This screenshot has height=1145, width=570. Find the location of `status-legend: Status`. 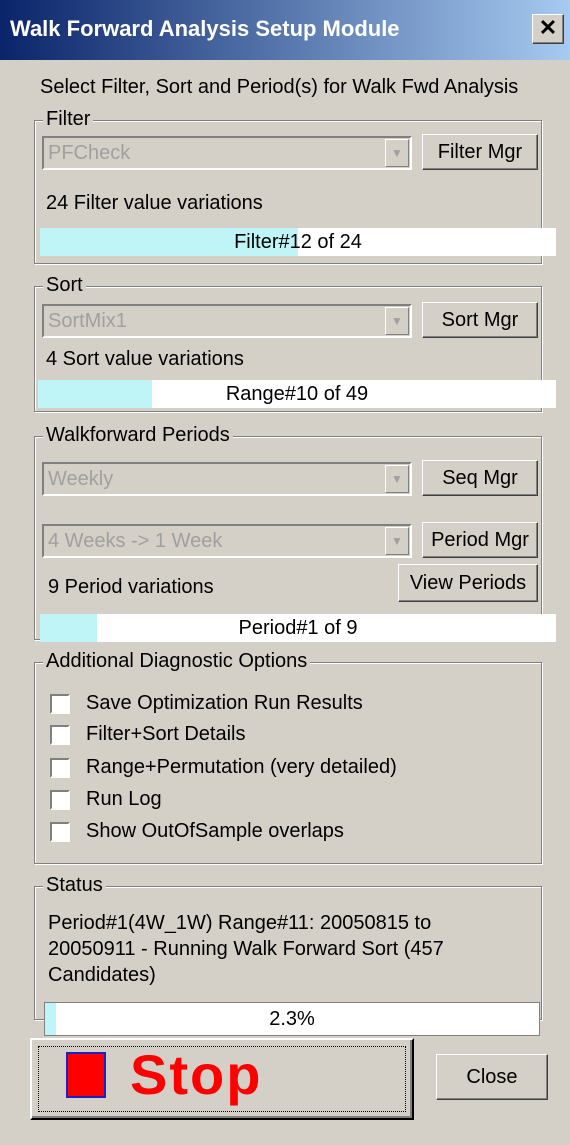

status-legend: Status is located at coordinates (74, 885).